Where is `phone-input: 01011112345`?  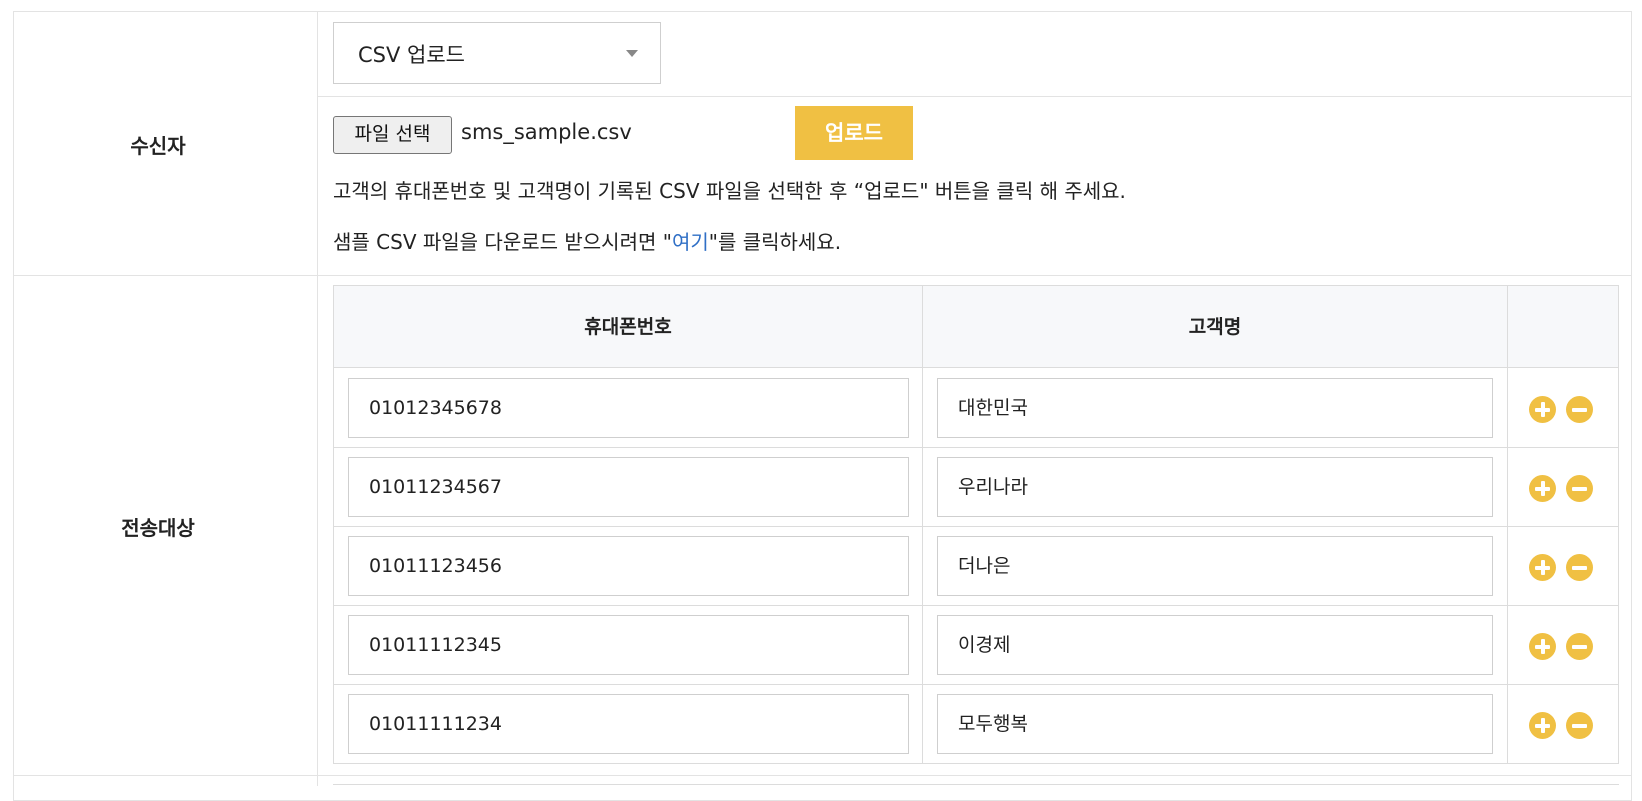
phone-input: 01011112345 is located at coordinates (628, 645).